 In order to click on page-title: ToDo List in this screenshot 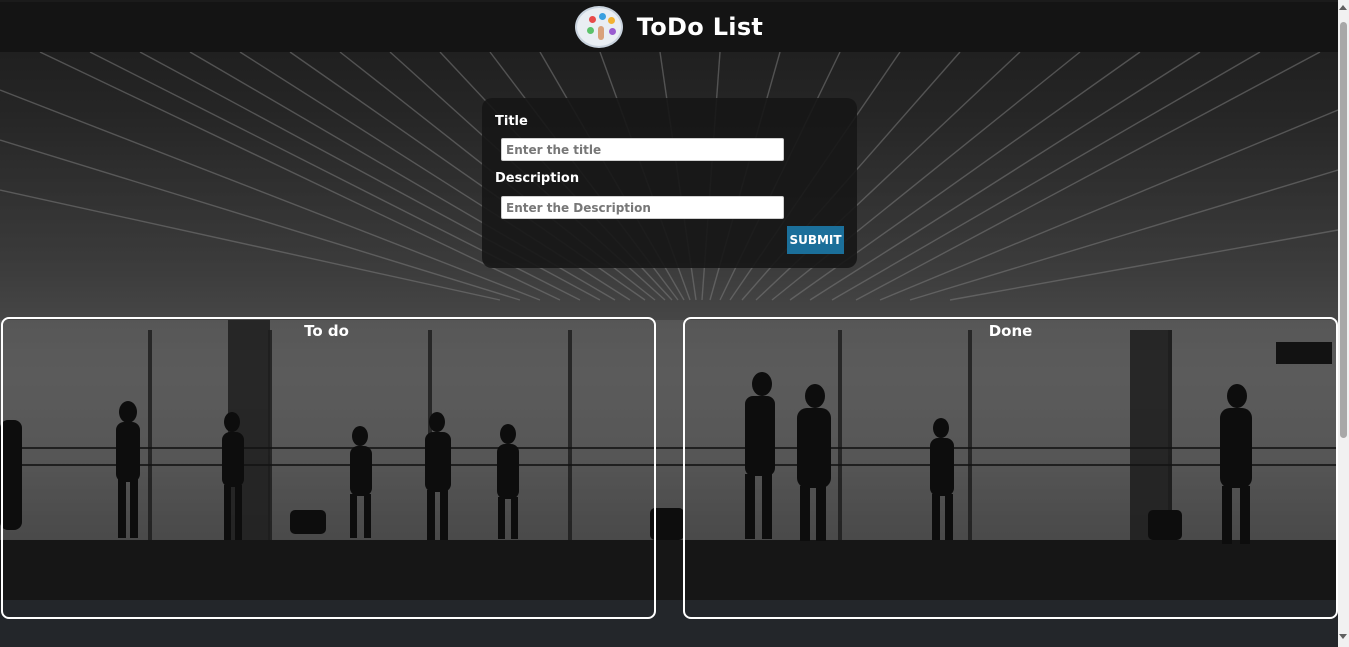, I will do `click(700, 27)`.